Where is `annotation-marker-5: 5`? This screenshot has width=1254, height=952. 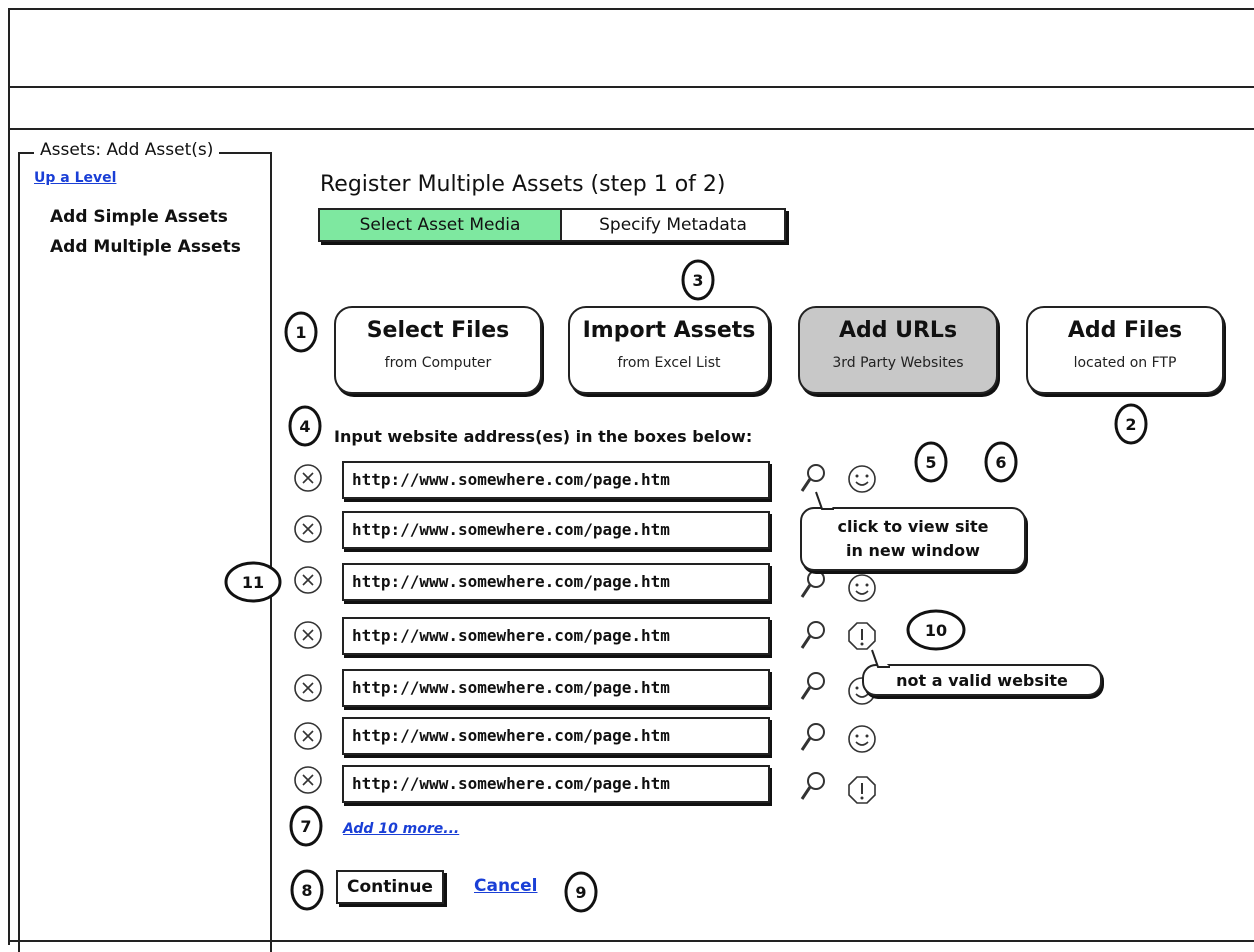
annotation-marker-5: 5 is located at coordinates (931, 462).